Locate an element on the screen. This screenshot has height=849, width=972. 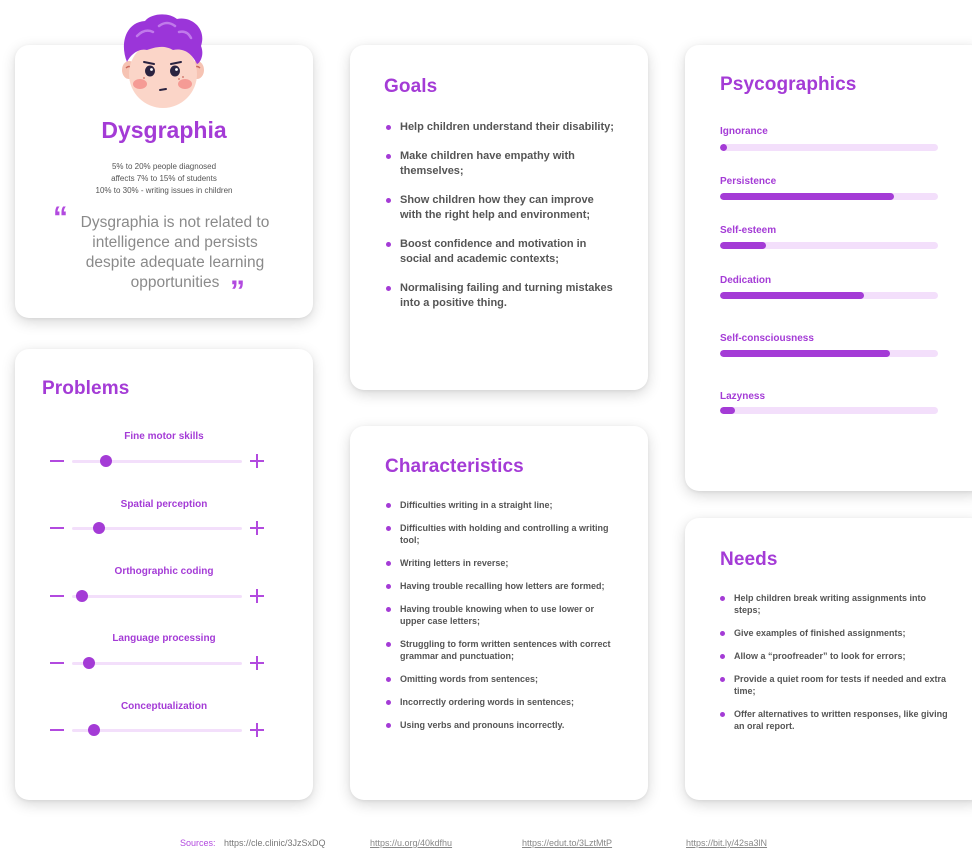
psy-label-self-esteem: Self-esteem is located at coordinates (748, 230).